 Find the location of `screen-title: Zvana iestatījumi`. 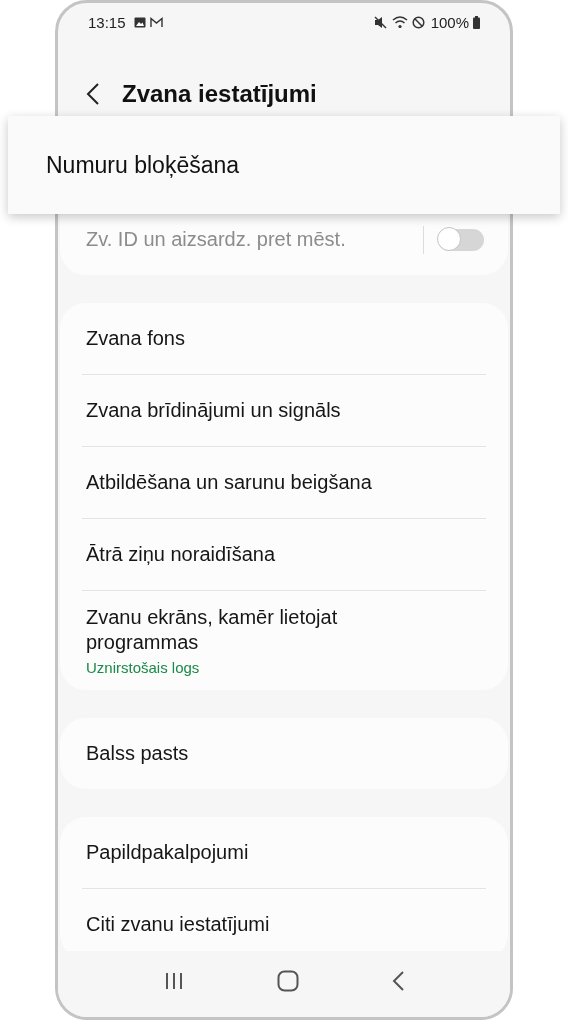

screen-title: Zvana iestatījumi is located at coordinates (219, 94).